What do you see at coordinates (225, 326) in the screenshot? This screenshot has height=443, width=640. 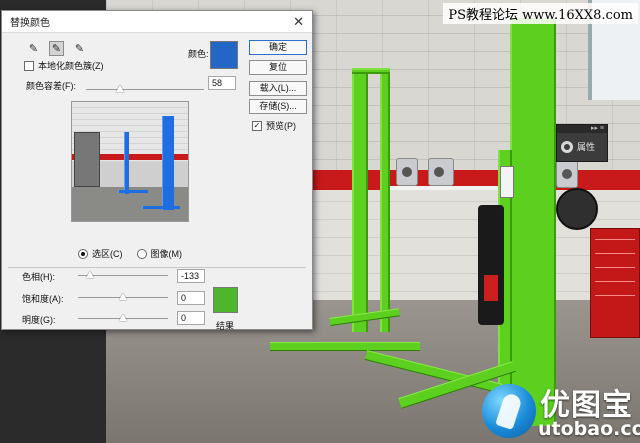 I see `result-label: 结果` at bounding box center [225, 326].